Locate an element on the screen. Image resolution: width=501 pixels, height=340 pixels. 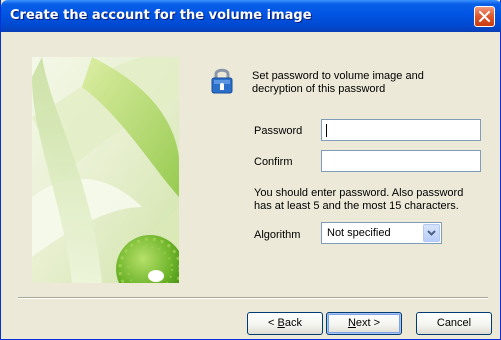
algorithm-label: Algorithm is located at coordinates (277, 235).